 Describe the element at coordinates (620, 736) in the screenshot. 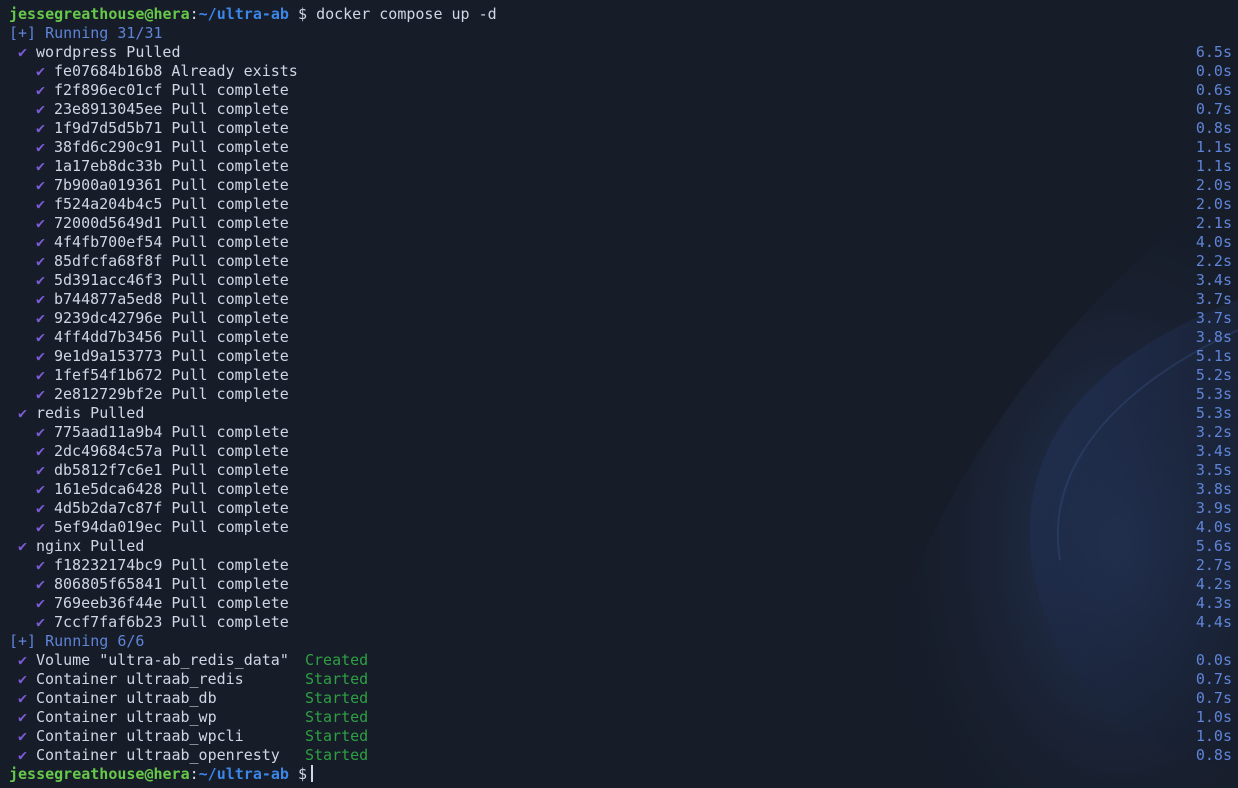

I see `resource-row: ✔ Container ultraab_wpcli 1.0s Started` at that location.